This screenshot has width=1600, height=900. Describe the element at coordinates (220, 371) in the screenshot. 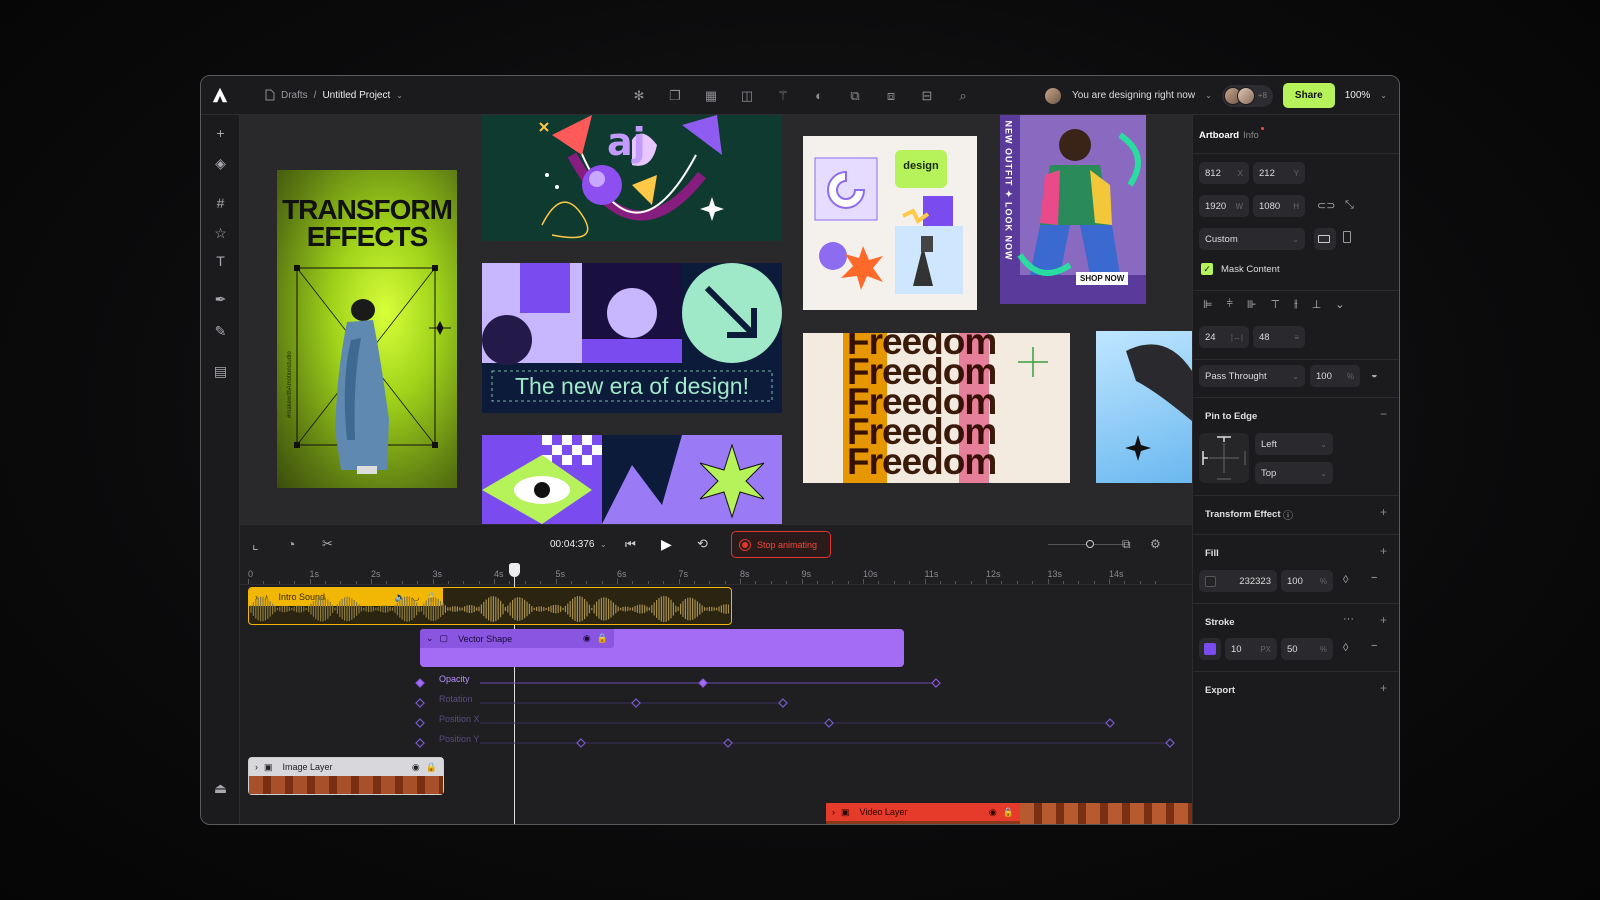

I see `table-icon: ▤` at that location.